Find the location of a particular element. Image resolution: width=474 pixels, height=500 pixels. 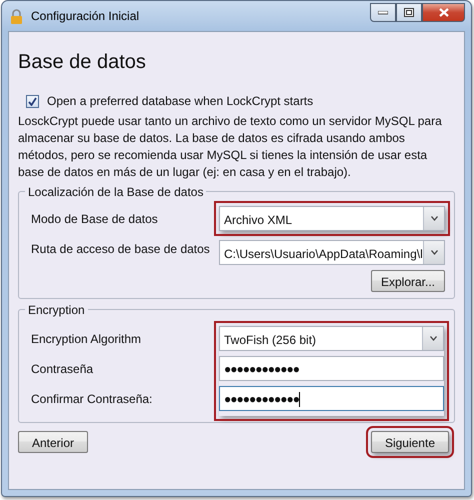

minimize-icon is located at coordinates (383, 12).